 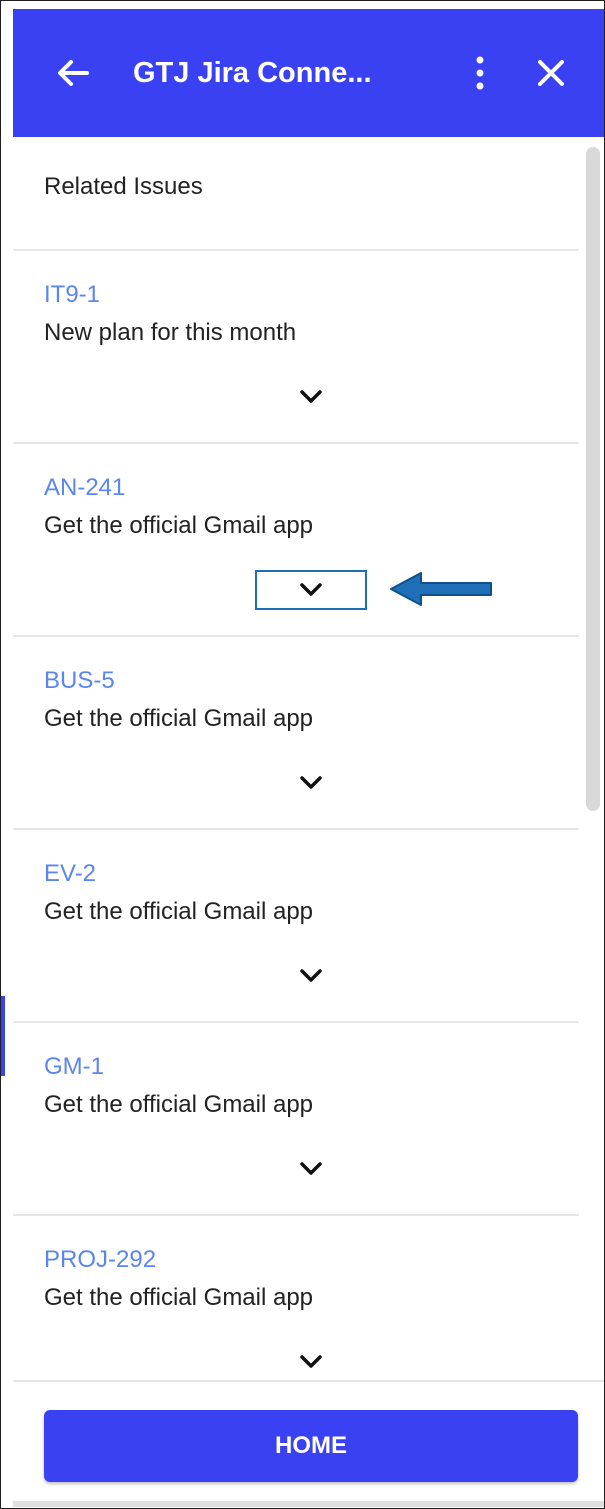 I want to click on close-button, so click(x=551, y=73).